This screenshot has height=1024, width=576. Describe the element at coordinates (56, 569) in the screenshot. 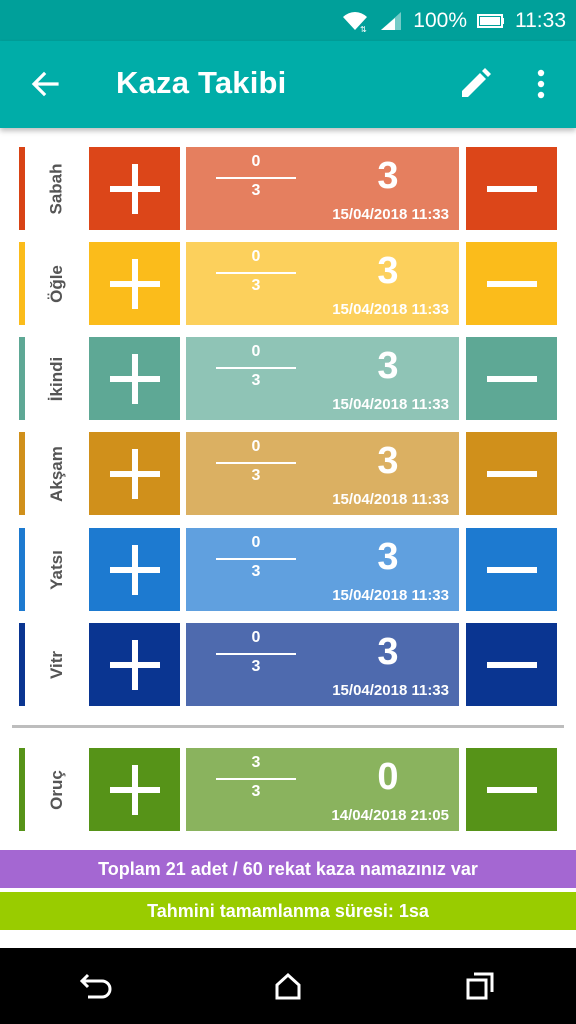

I see `prayer-name: Yatsı` at that location.